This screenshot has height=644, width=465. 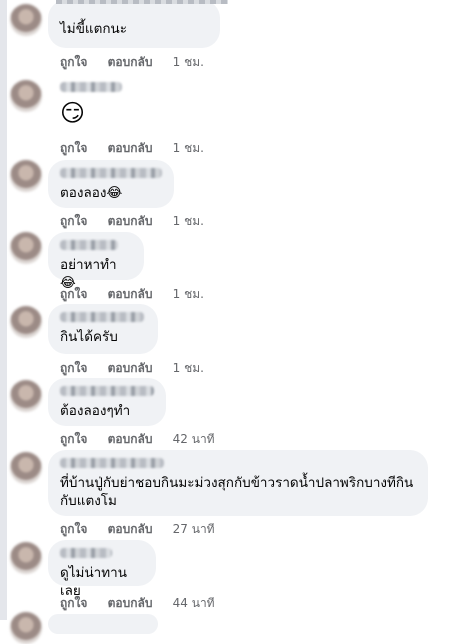 What do you see at coordinates (91, 193) in the screenshot?
I see `comment-text: ตองลอง😂` at bounding box center [91, 193].